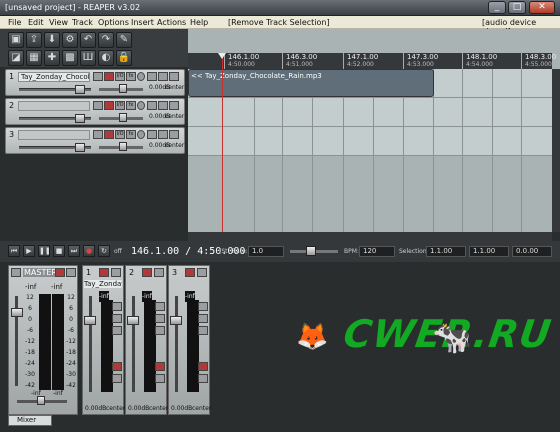 The width and height of the screenshot is (560, 432). I want to click on menu-options: Options, so click(113, 22).